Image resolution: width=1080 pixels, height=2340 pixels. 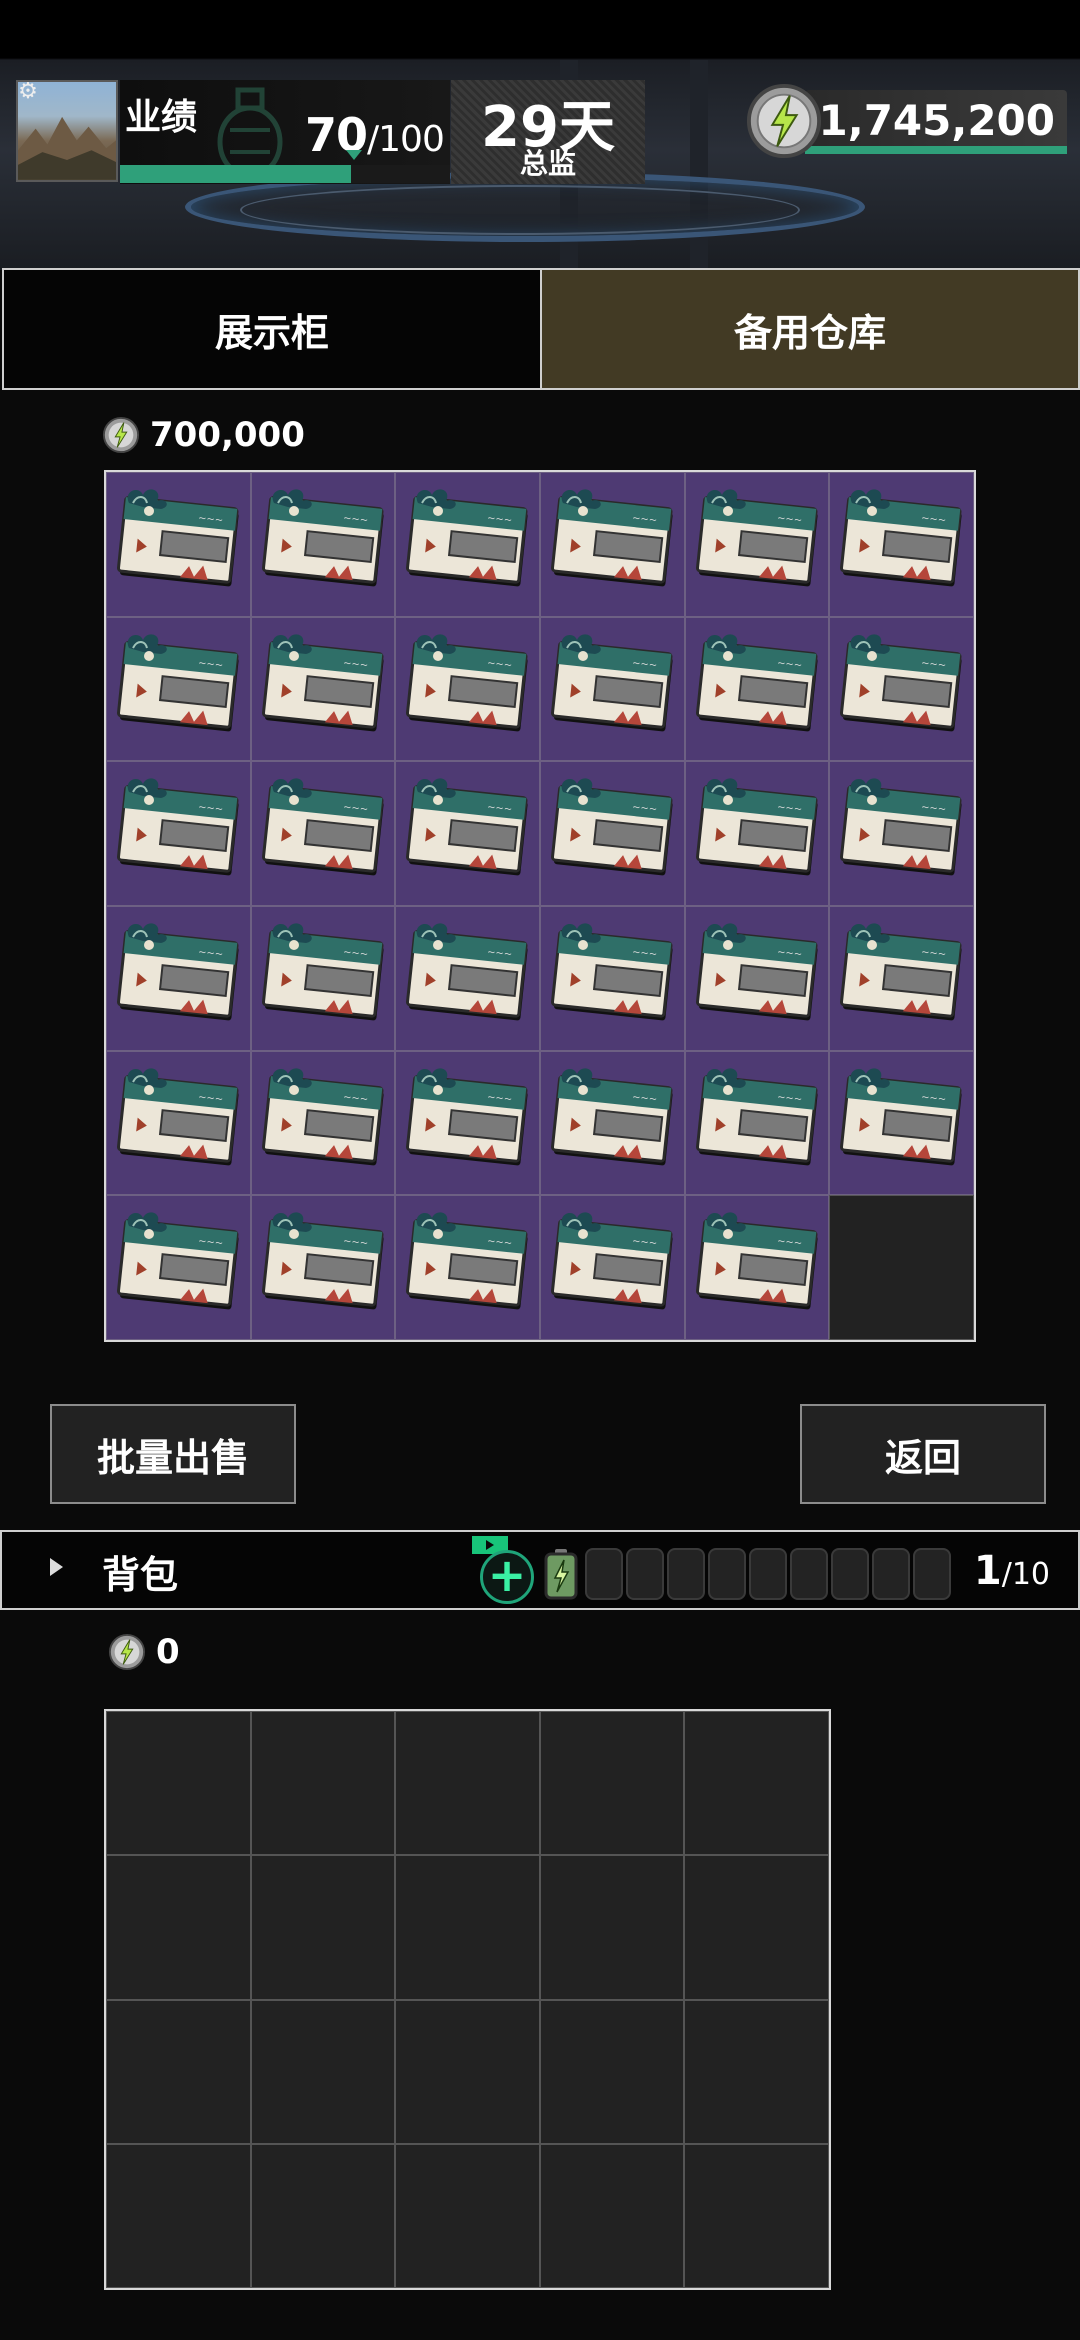 I want to click on storage-value-amount: 700,000, so click(x=227, y=435).